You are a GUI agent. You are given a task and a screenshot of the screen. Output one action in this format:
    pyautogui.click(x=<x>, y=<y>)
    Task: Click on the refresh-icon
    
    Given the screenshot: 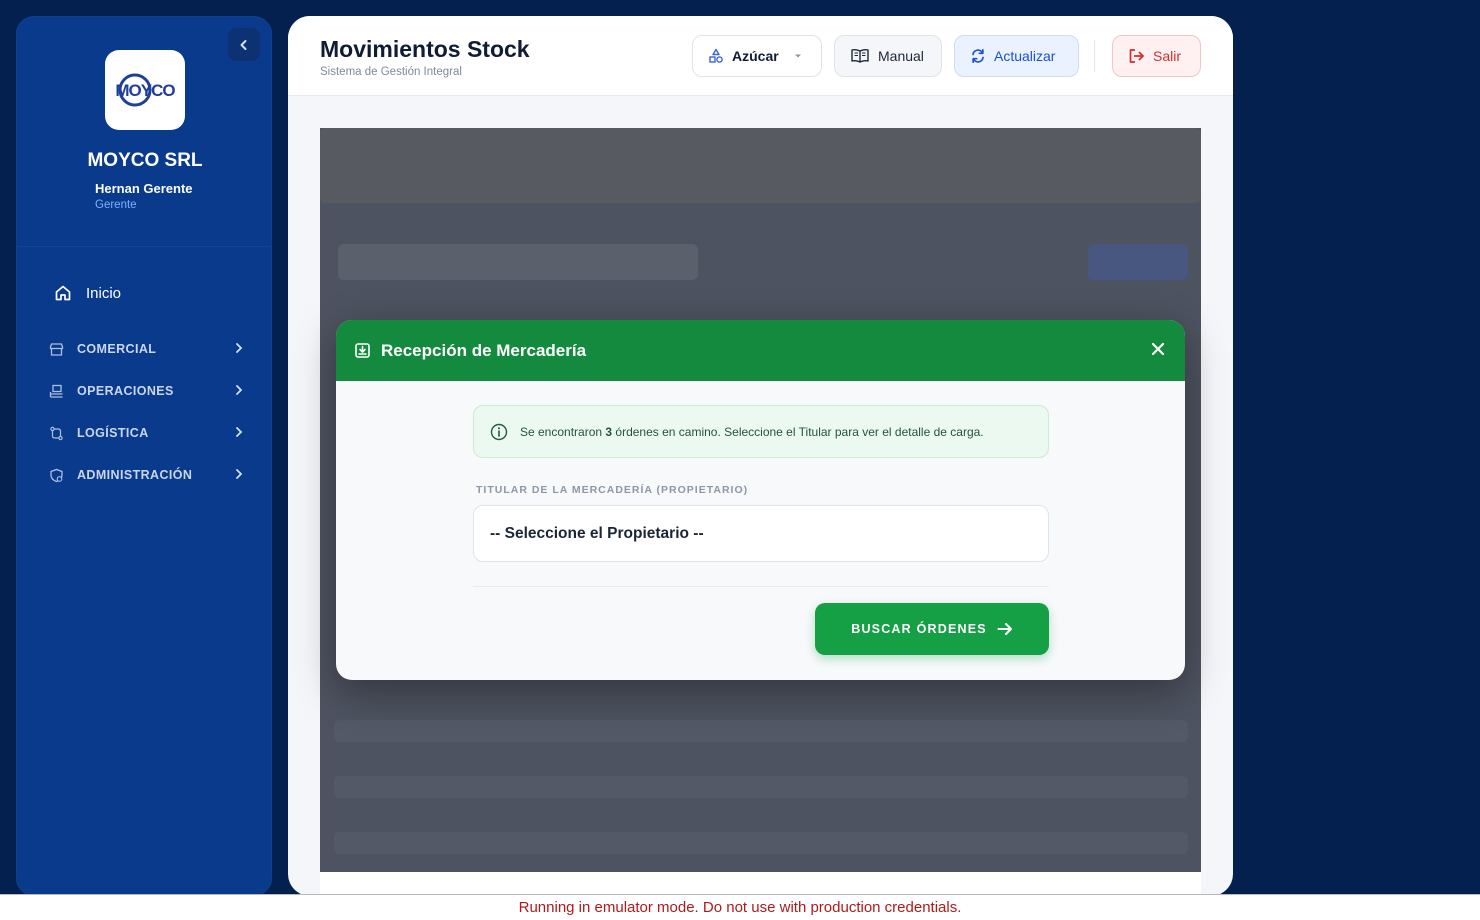 What is the action you would take?
    pyautogui.click(x=978, y=56)
    